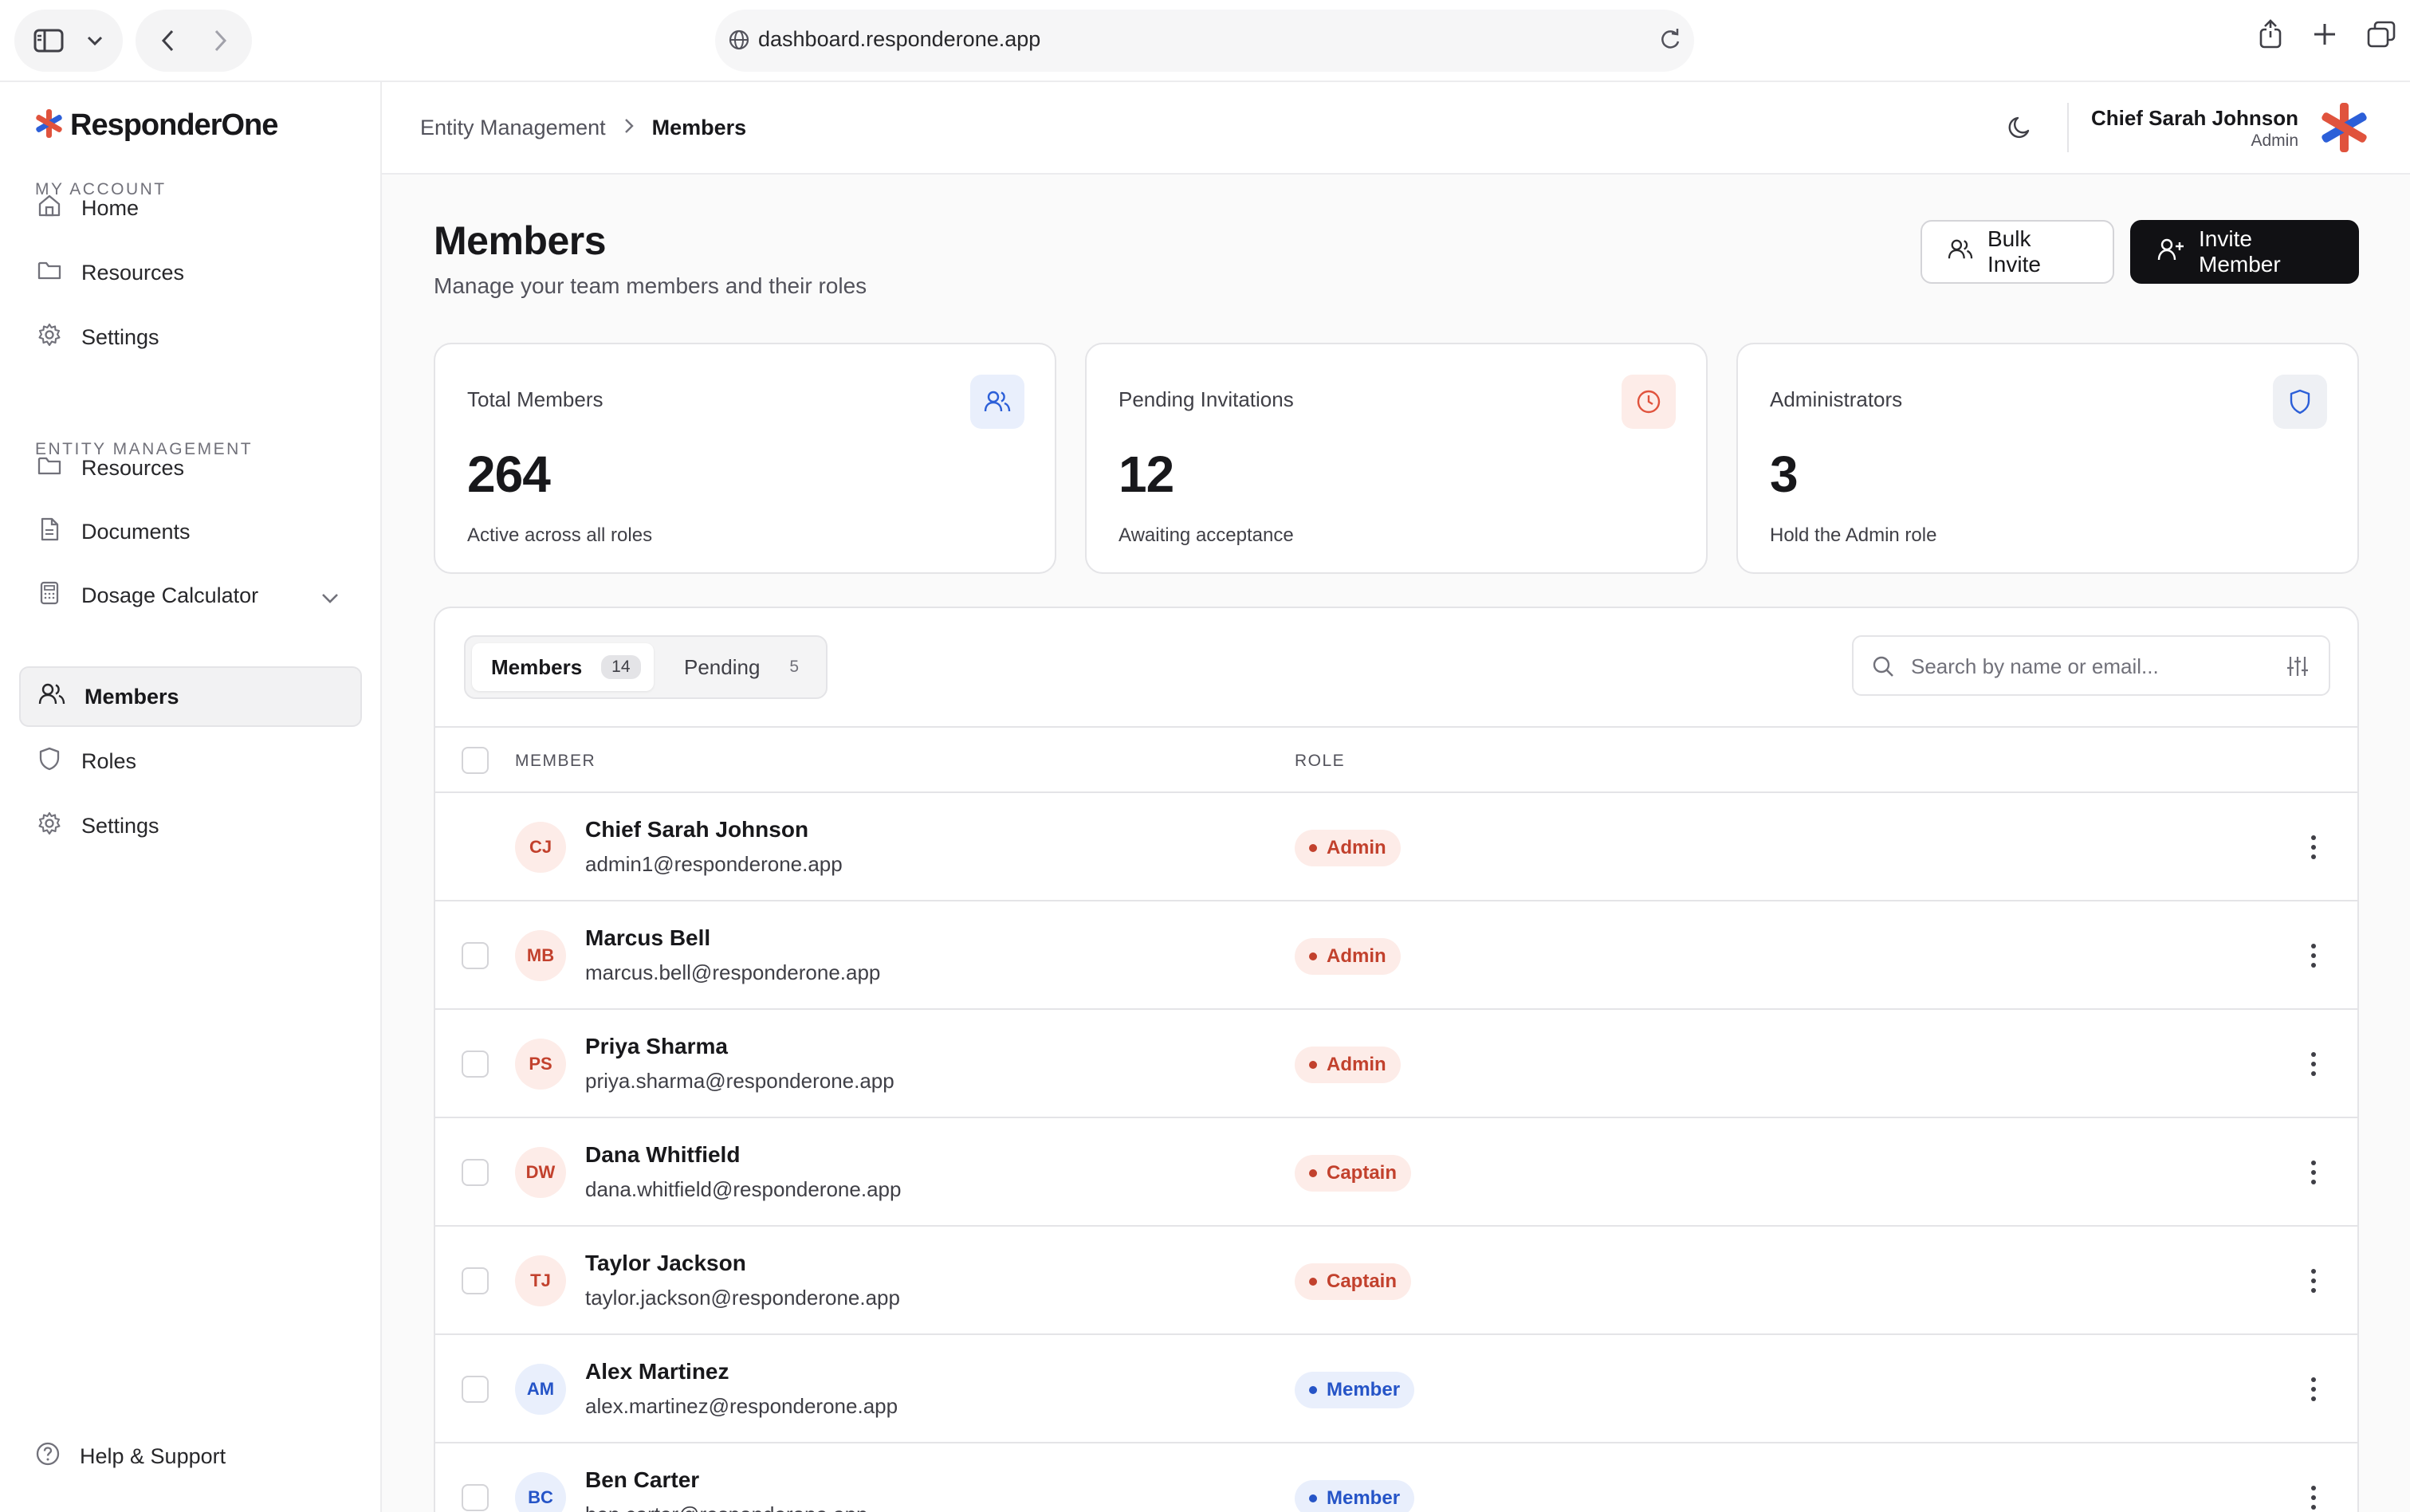 Image resolution: width=2410 pixels, height=1512 pixels. What do you see at coordinates (739, 42) in the screenshot?
I see `globe-icon` at bounding box center [739, 42].